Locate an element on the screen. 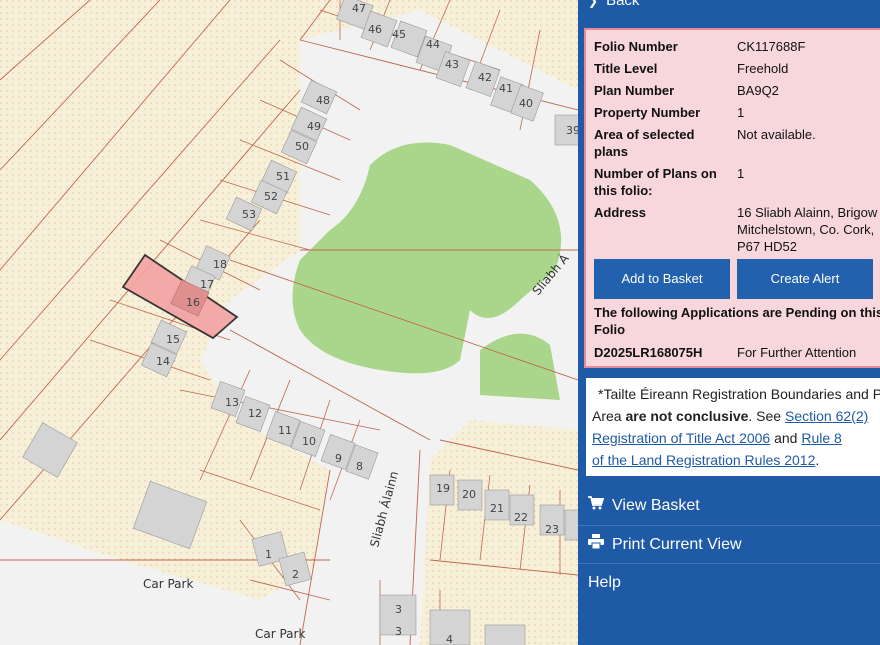  house-number: 20 is located at coordinates (469, 494).